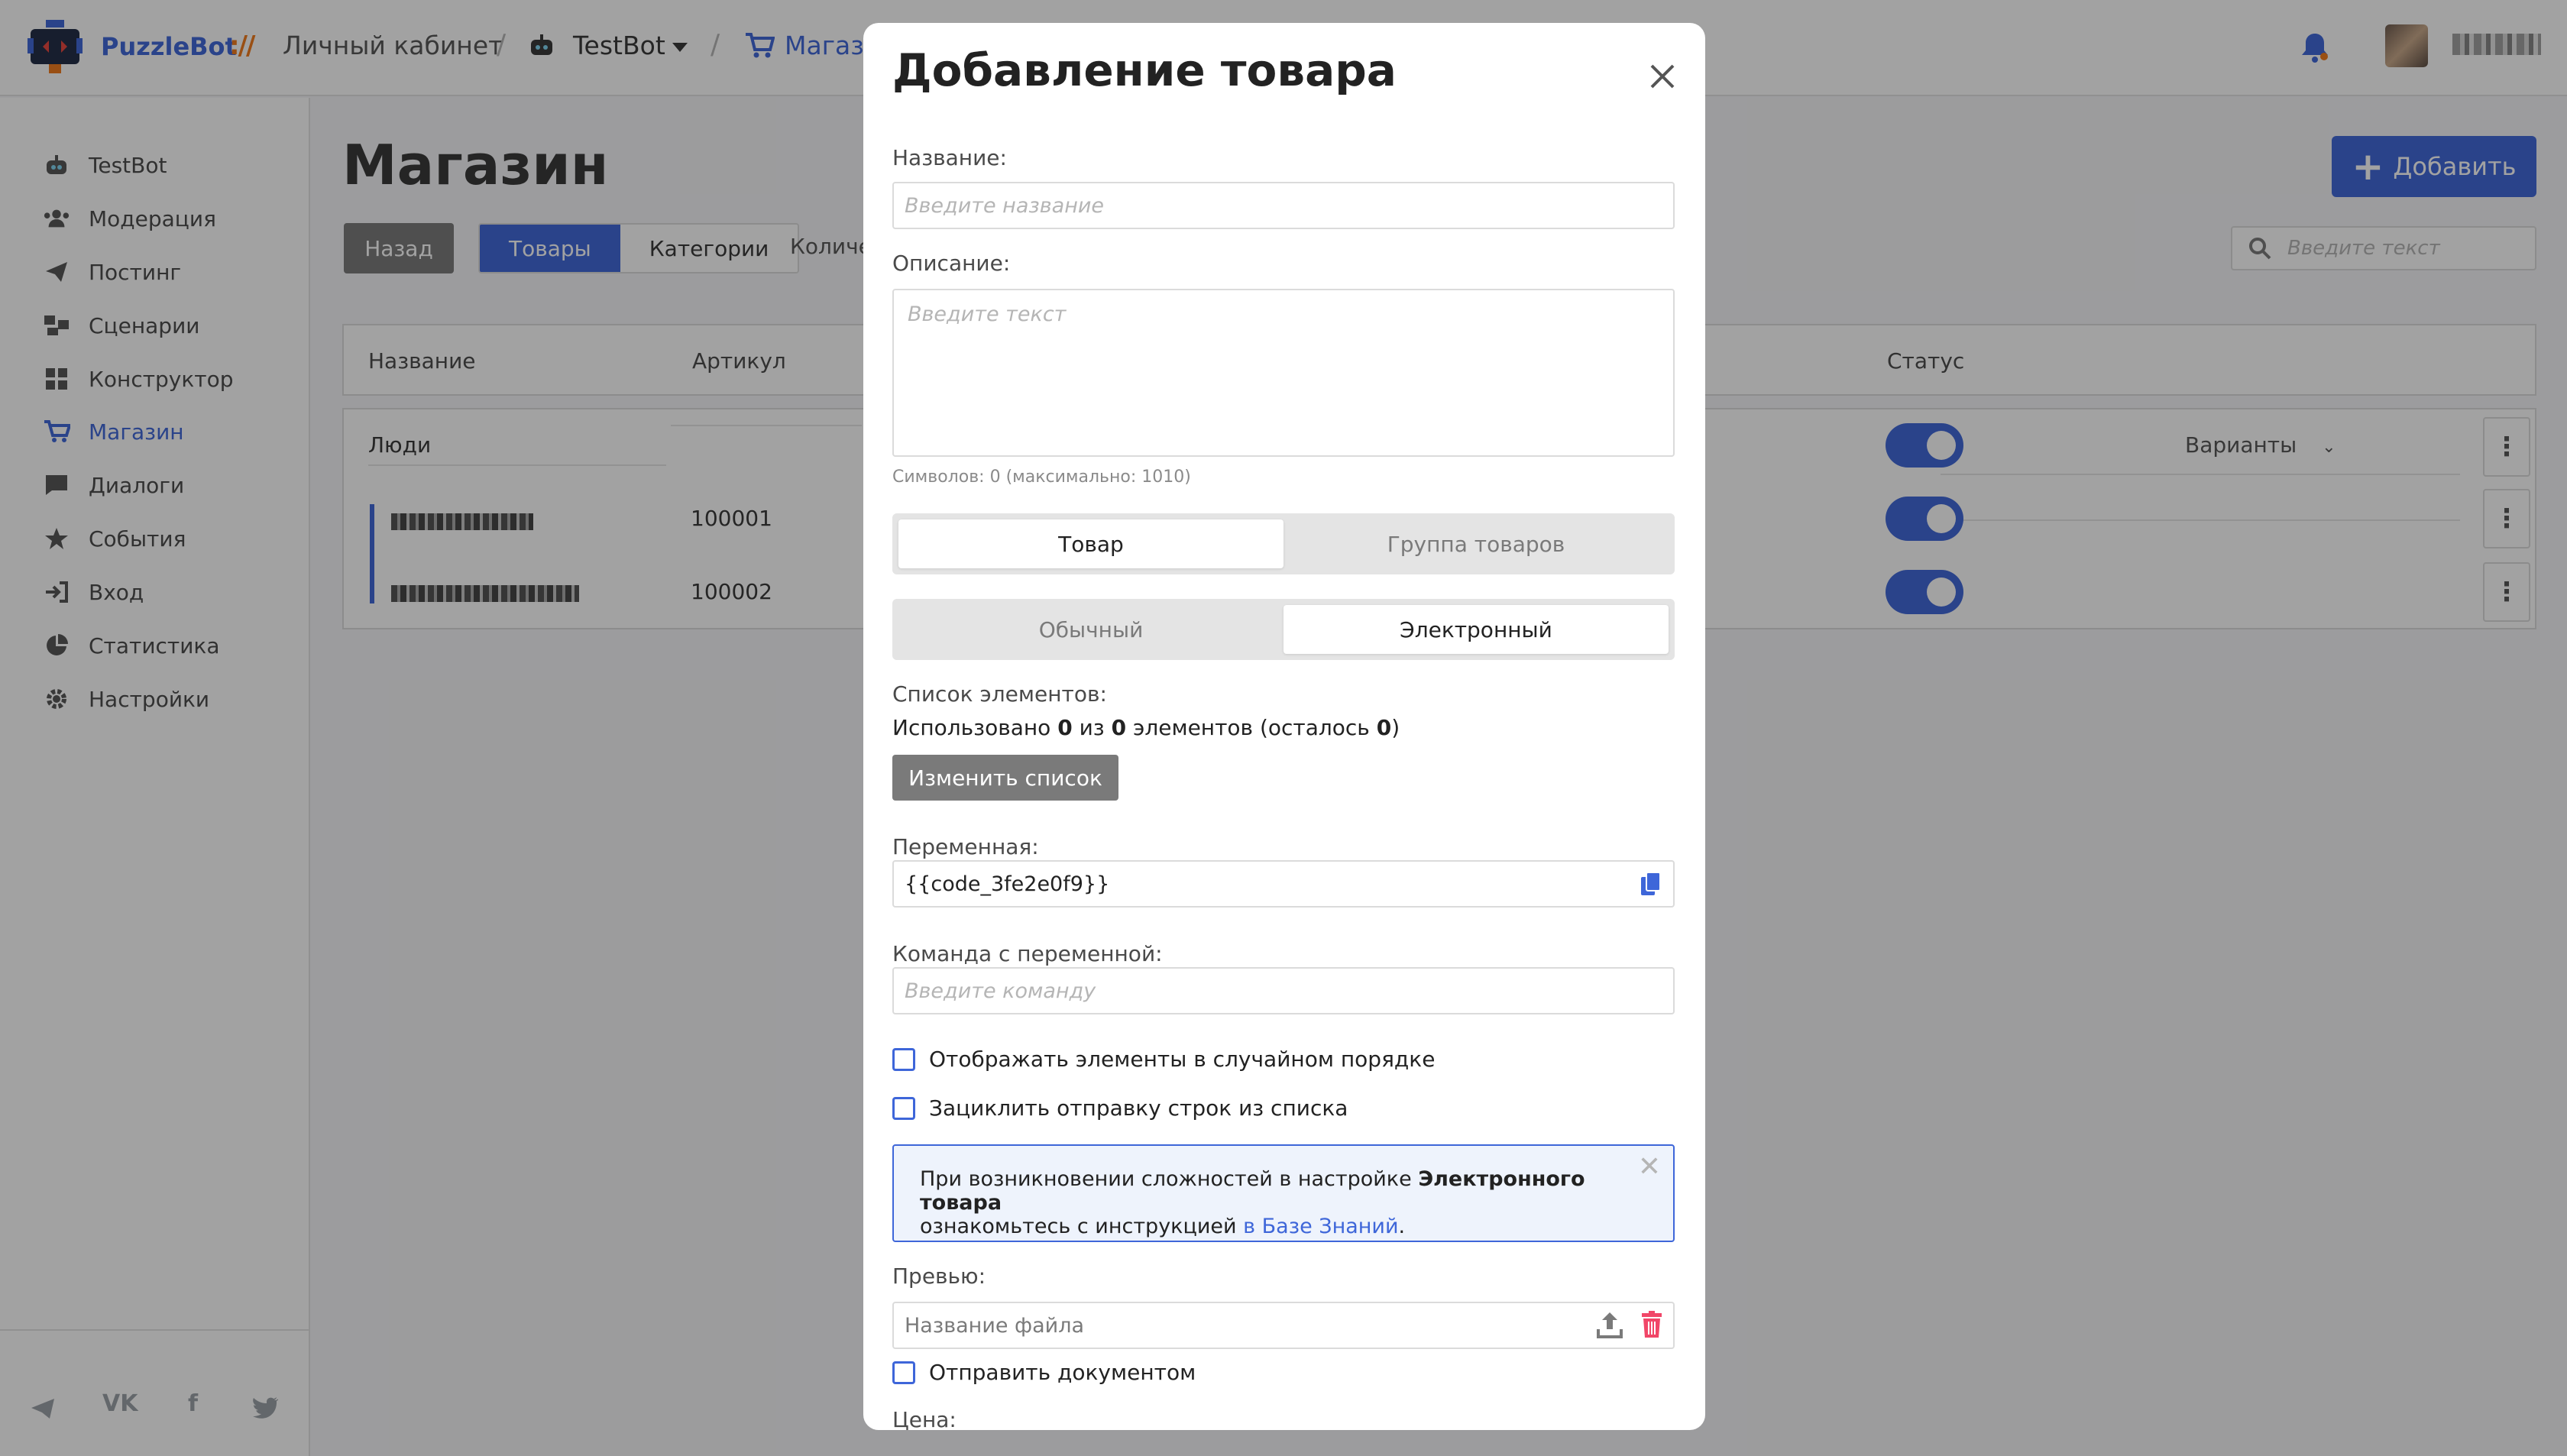  What do you see at coordinates (1169, 1179) in the screenshot?
I see `notice-text: При возникновении сложностей в настройке` at bounding box center [1169, 1179].